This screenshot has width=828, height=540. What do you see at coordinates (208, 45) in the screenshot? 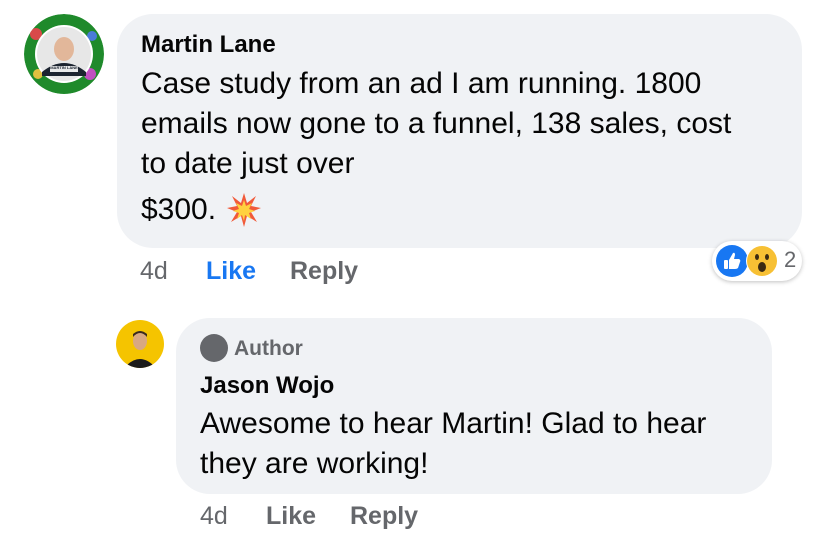
I see `comment-author-name: Martin Lane` at bounding box center [208, 45].